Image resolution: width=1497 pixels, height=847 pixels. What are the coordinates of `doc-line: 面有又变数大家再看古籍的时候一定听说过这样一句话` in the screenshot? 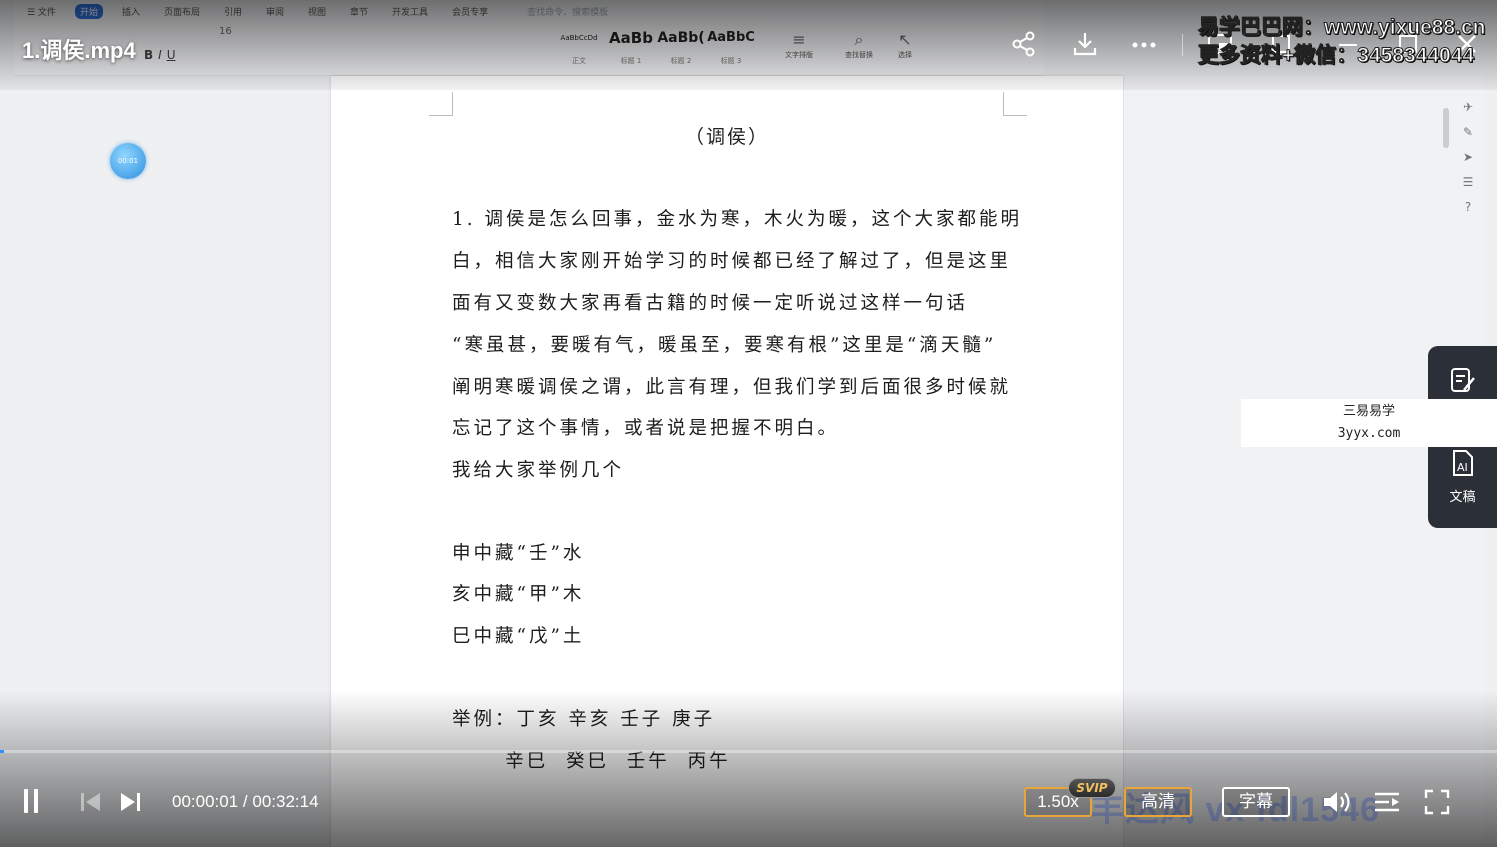 It's located at (710, 303).